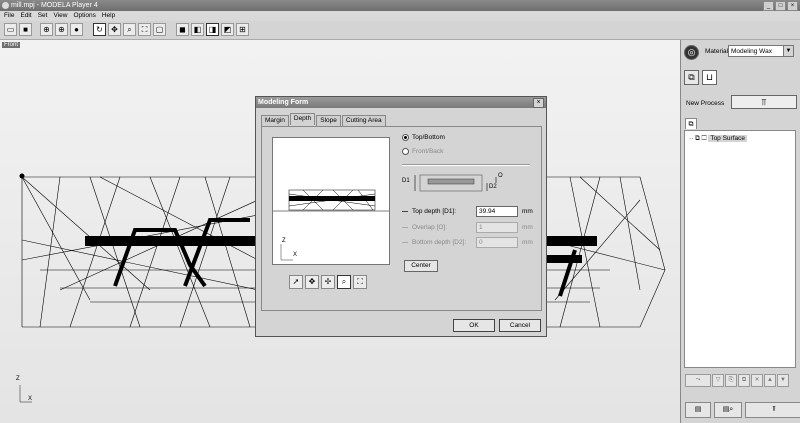 Image resolution: width=800 pixels, height=423 pixels. I want to click on main-toolbar: ▭ ■ ⊕ ⊕ ● ↻ ✥ ⌕ ⛶ ▢ ◼ ◧ ◨ ◩ ⊞, so click(400, 30).